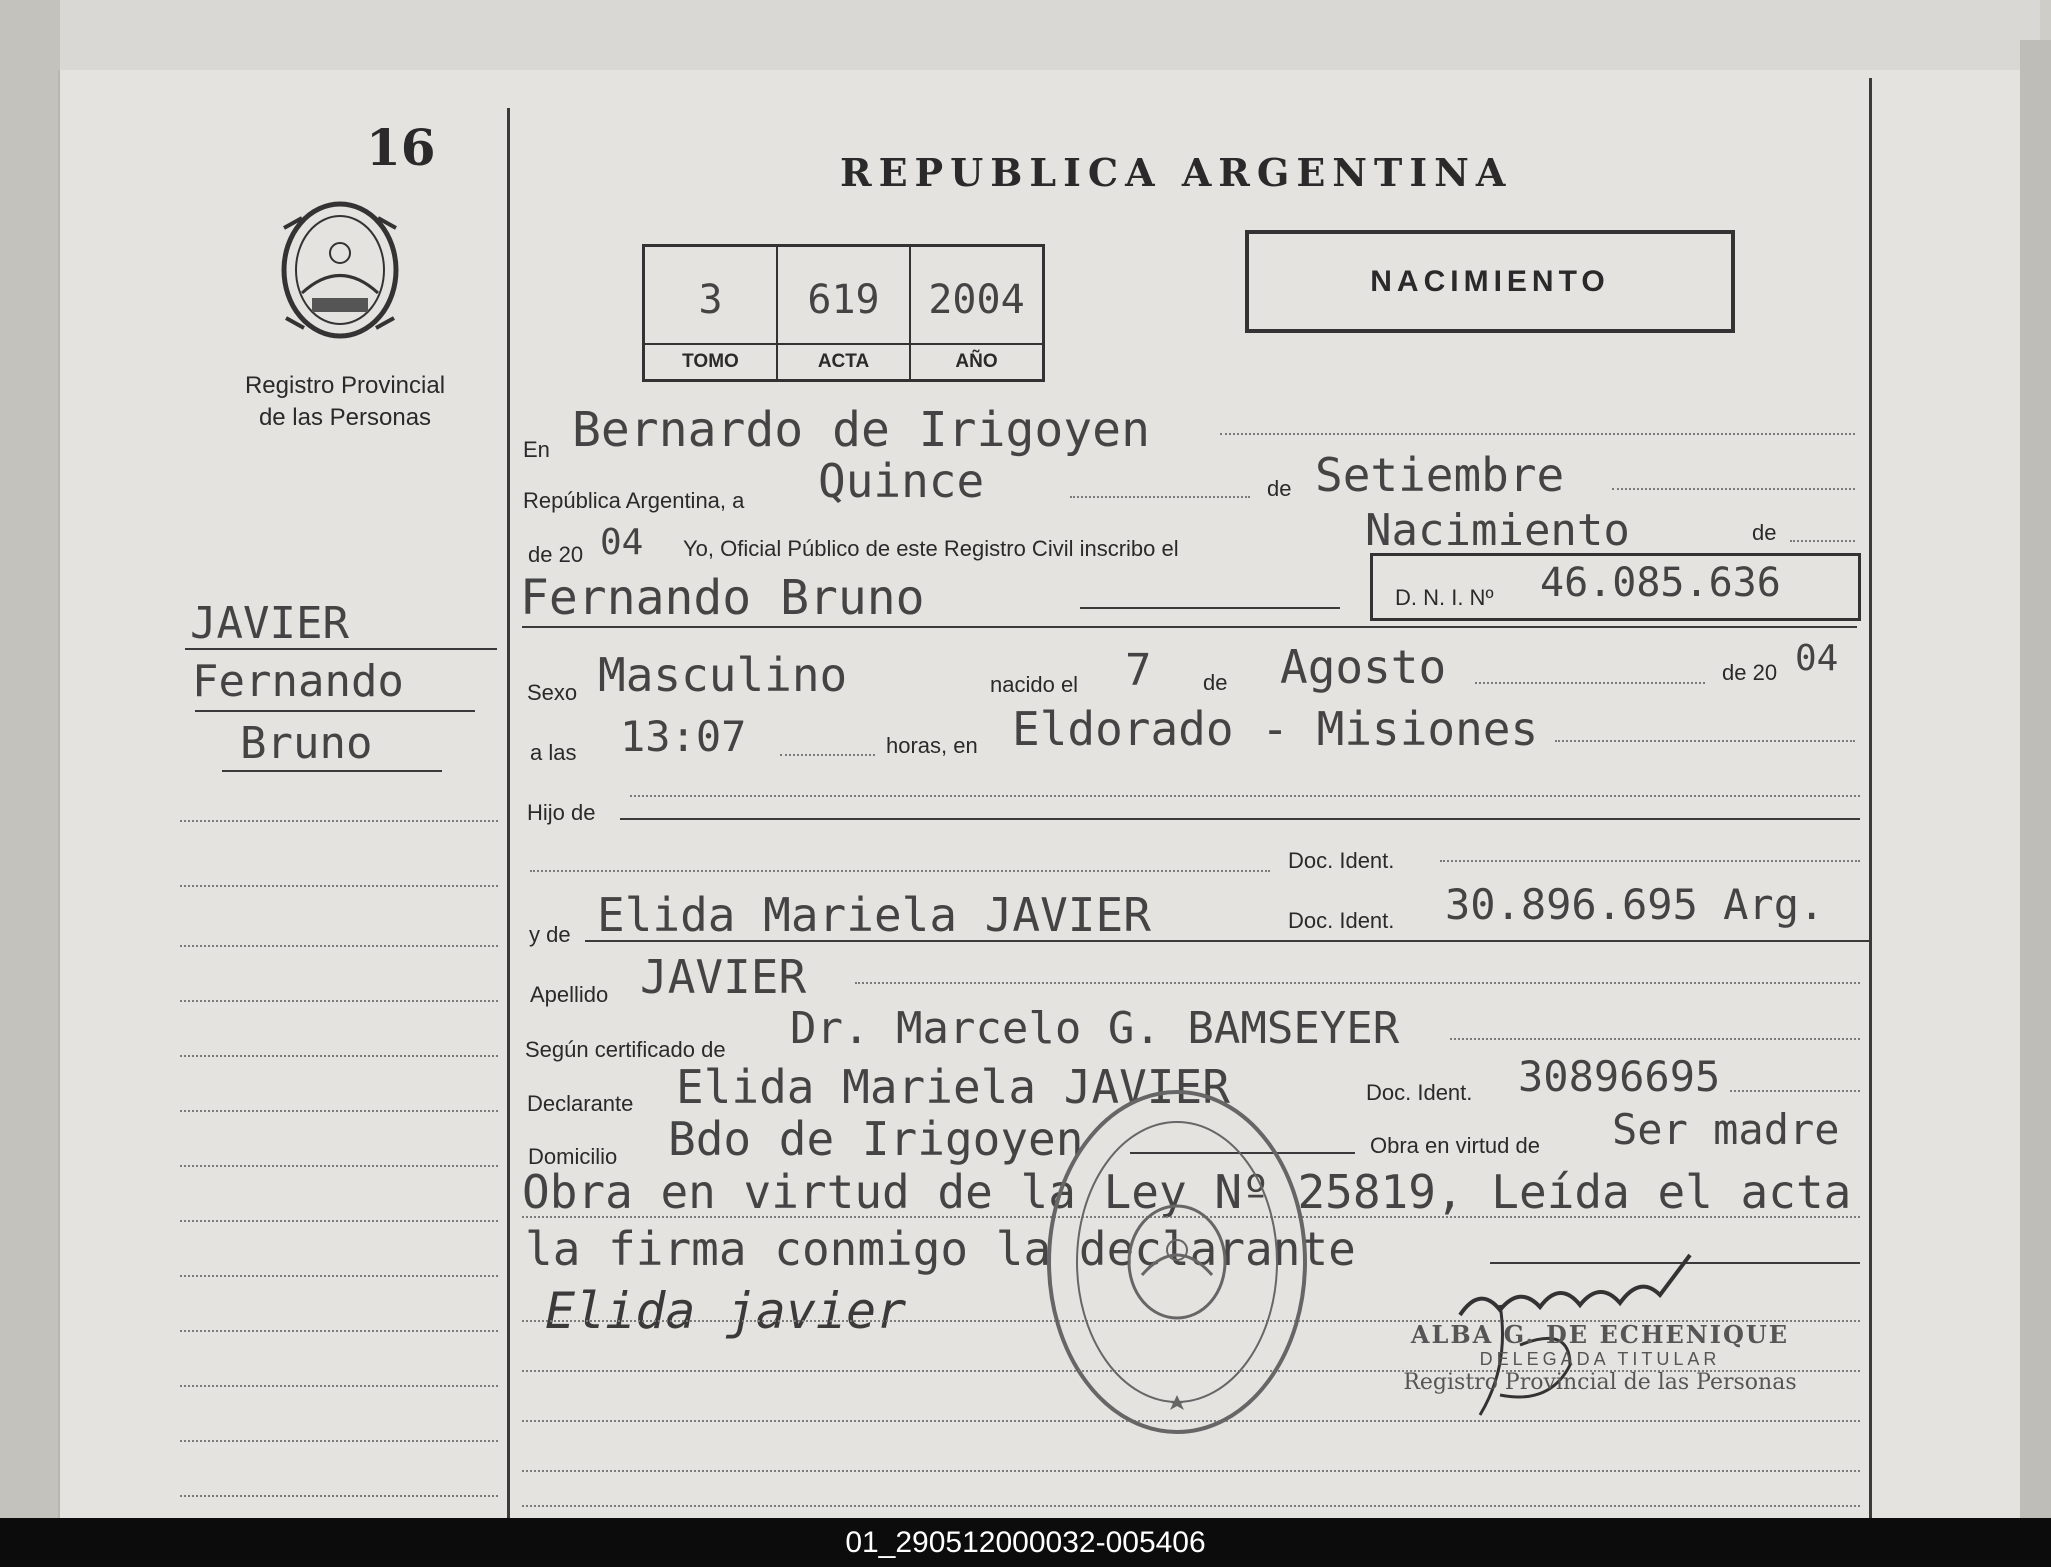  What do you see at coordinates (876, 1139) in the screenshot?
I see `domicilio-value: Bdo de Irigoyen` at bounding box center [876, 1139].